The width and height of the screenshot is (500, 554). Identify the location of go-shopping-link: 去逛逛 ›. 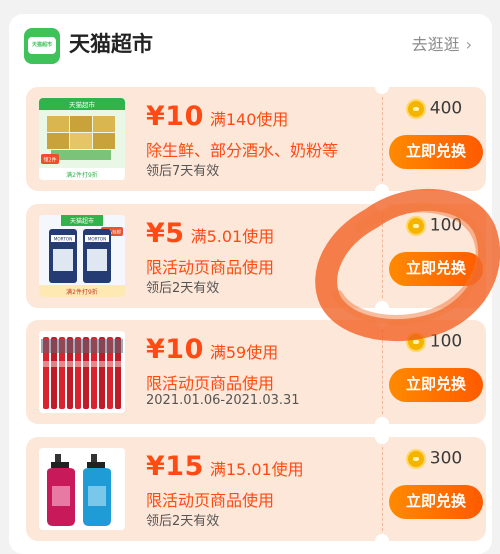
(442, 45).